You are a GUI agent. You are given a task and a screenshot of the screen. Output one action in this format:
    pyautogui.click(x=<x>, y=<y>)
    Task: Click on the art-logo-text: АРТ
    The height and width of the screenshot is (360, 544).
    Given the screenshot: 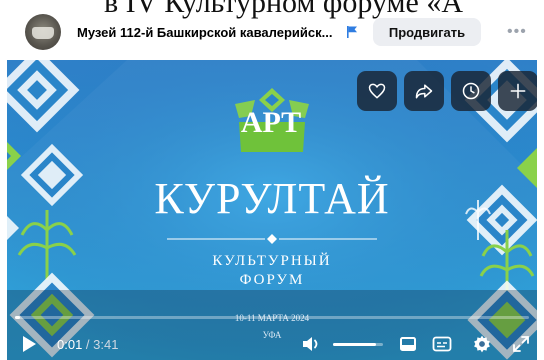 What is the action you would take?
    pyautogui.click(x=271, y=122)
    